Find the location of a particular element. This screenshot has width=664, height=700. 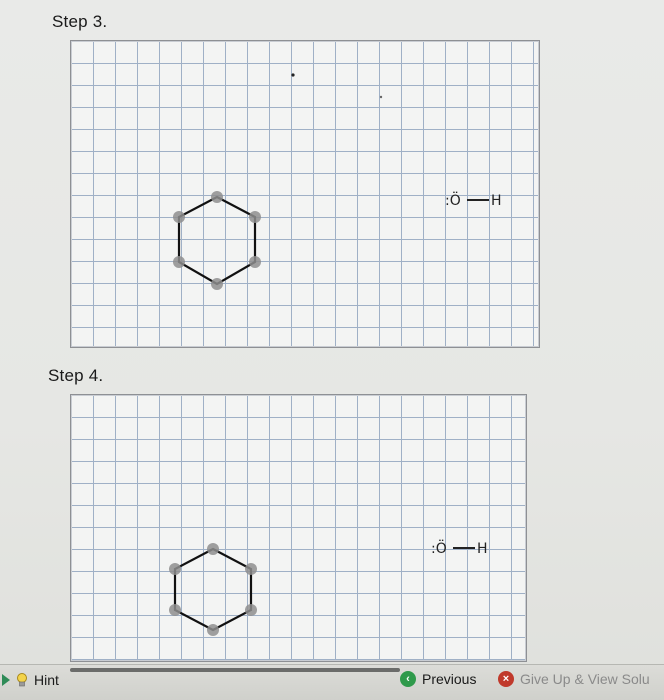

give-up-label: Give Up & View Solu is located at coordinates (585, 679).